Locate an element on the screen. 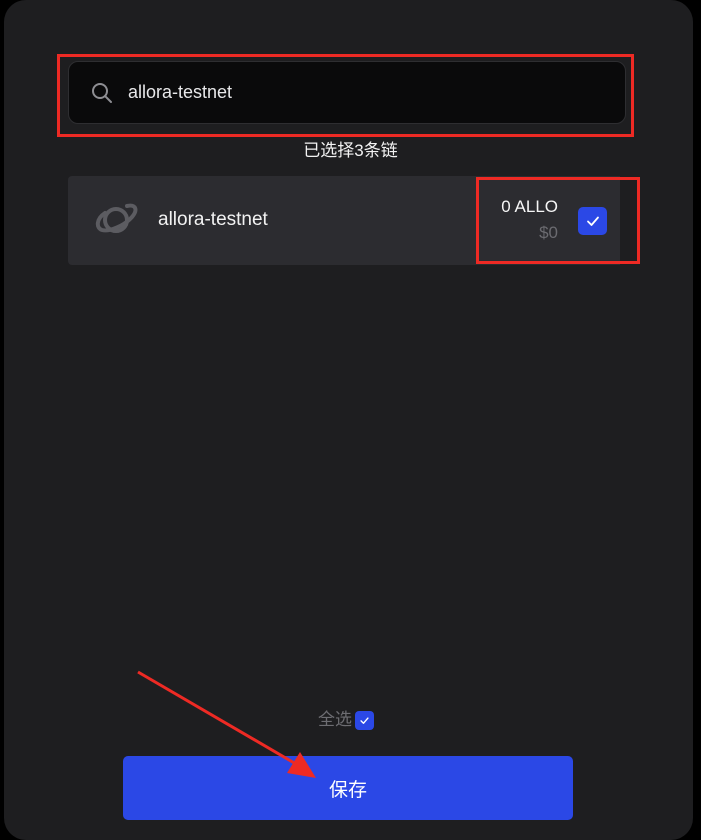  search-icon is located at coordinates (102, 93).